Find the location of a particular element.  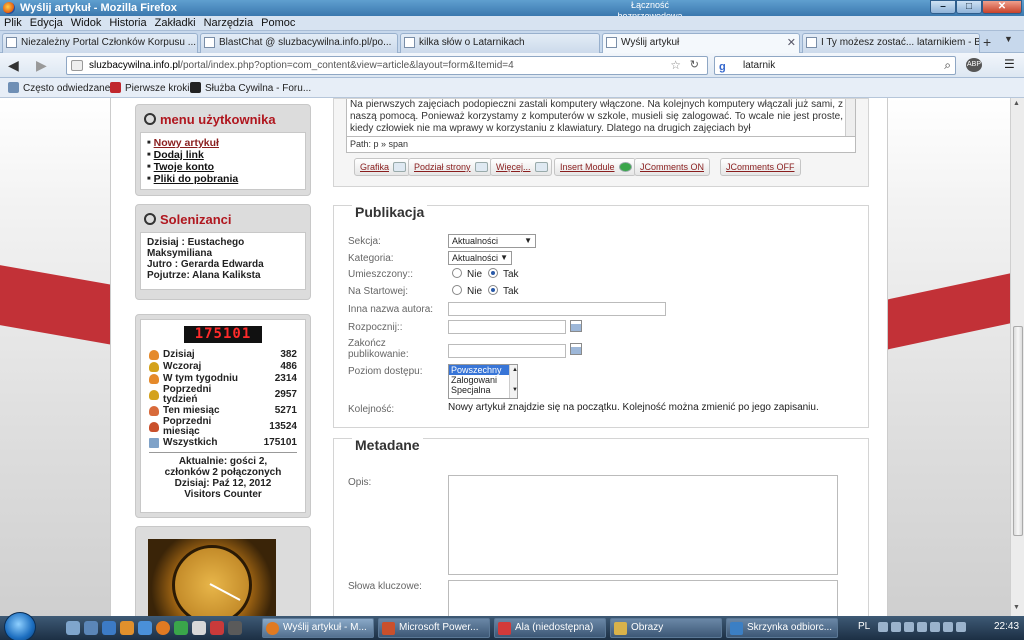

search-box: g latarnik ⌕ is located at coordinates (835, 65).